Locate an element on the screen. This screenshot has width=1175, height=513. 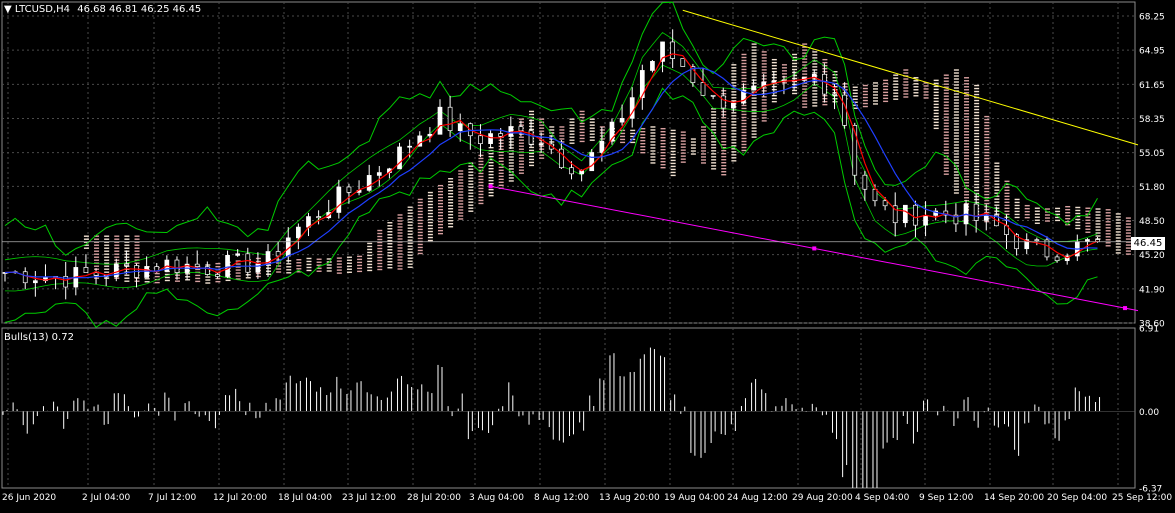
last-price-tag: 46.45 is located at coordinates (1148, 243).